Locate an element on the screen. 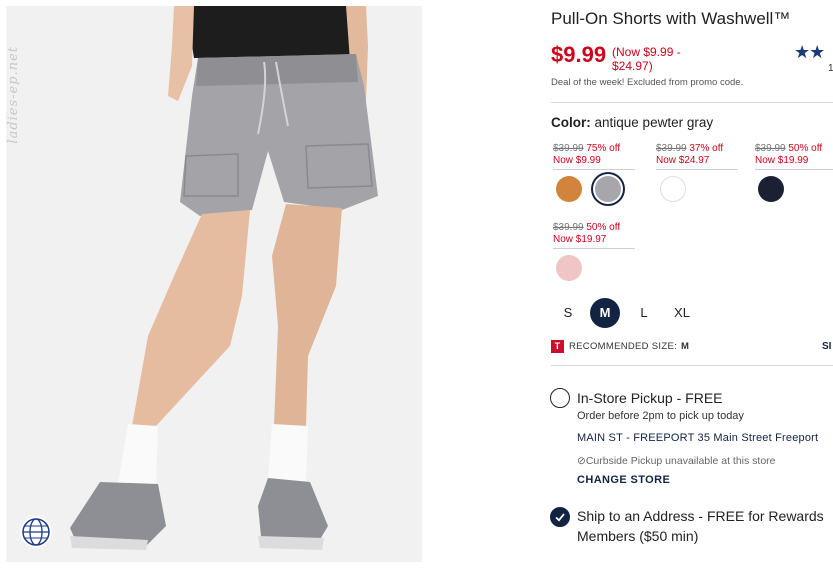 This screenshot has height=569, width=833. ship-title: Ship to an Address - FREE for Rewards is located at coordinates (700, 516).